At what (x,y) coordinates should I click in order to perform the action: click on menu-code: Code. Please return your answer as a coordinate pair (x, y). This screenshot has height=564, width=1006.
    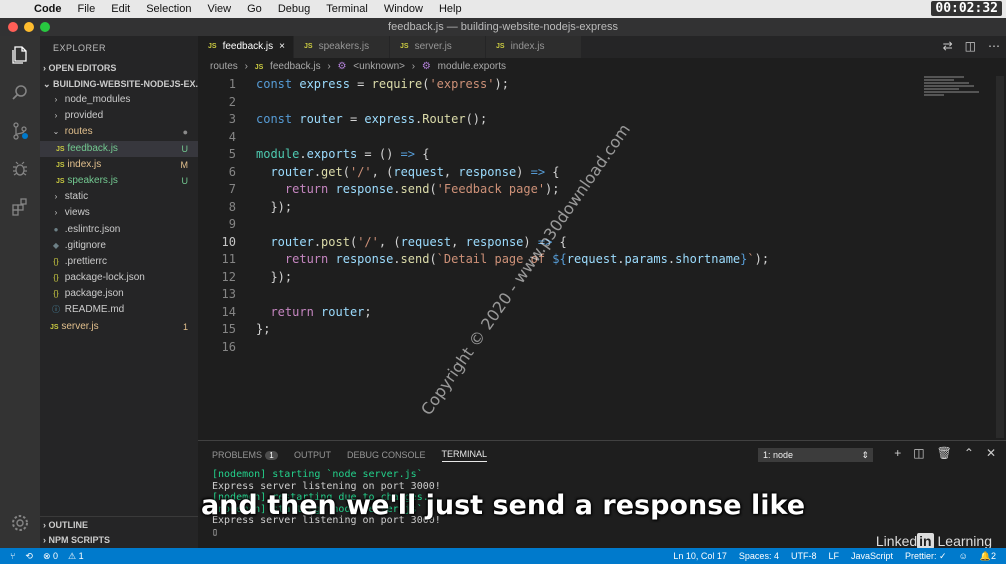
    Looking at the image, I should click on (48, 9).